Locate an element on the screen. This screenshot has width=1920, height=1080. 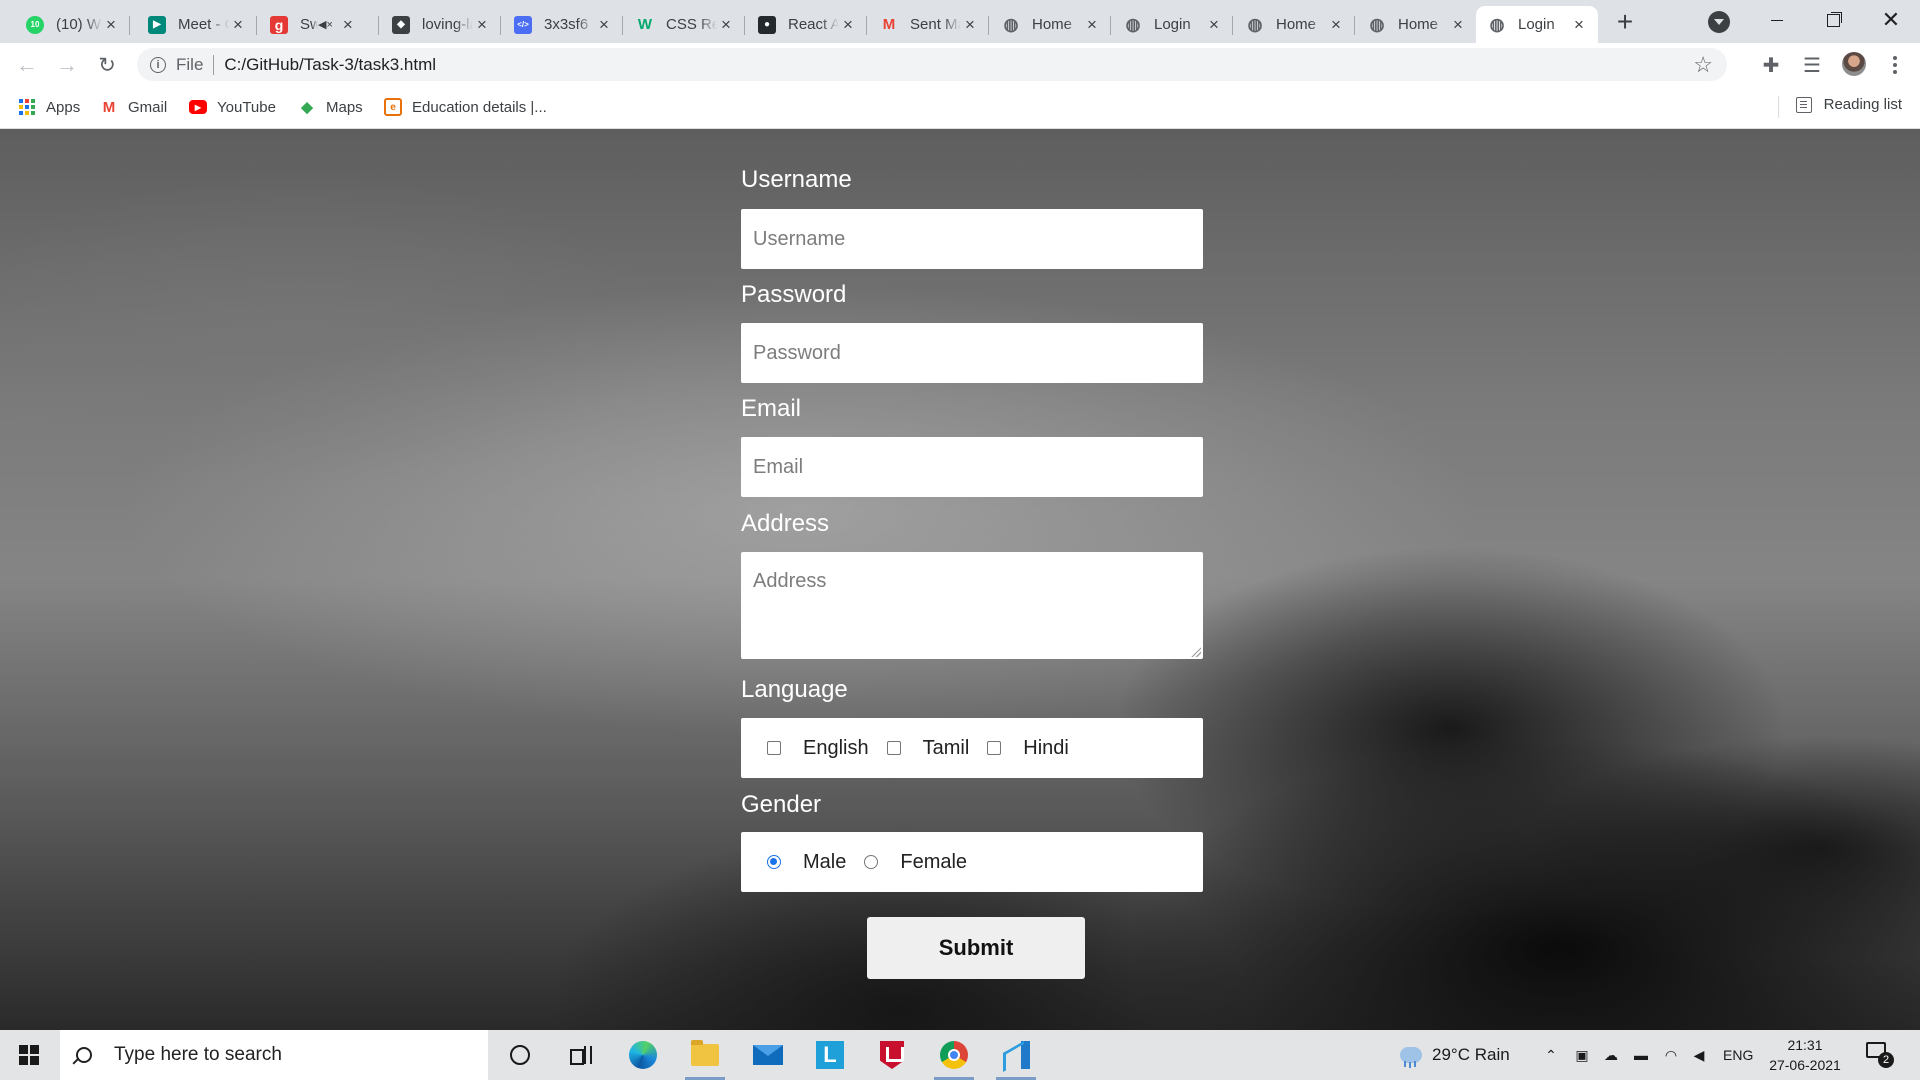
wifi-icon: ◠ is located at coordinates (1671, 1055).